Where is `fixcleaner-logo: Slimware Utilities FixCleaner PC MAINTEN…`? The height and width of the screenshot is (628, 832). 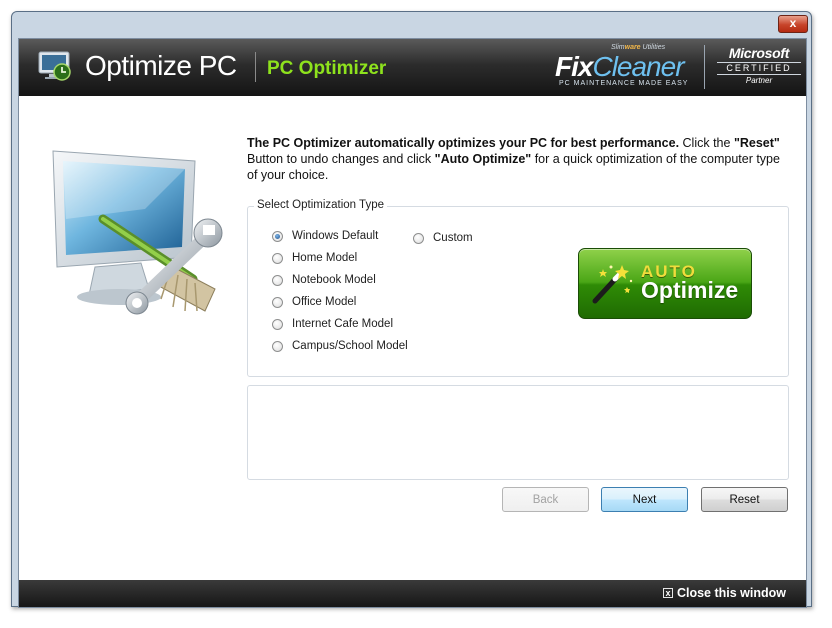
fixcleaner-logo: Slimware Utilities FixCleaner PC MAINTEN… is located at coordinates (625, 67).